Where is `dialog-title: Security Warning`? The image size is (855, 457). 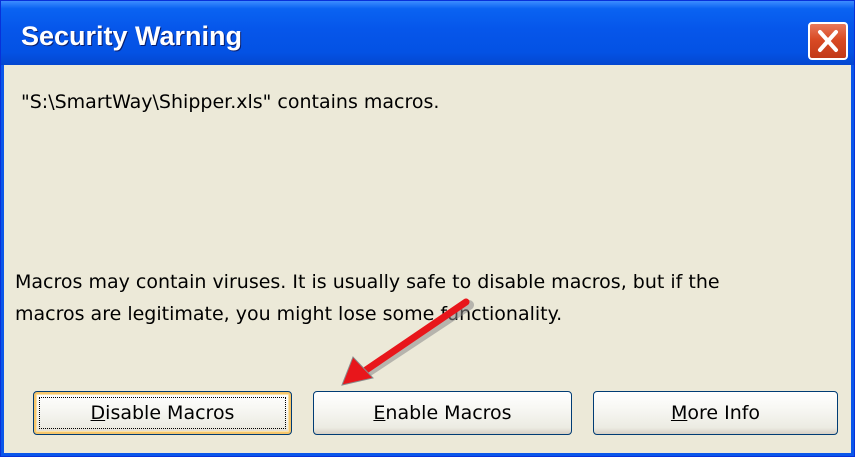 dialog-title: Security Warning is located at coordinates (132, 36).